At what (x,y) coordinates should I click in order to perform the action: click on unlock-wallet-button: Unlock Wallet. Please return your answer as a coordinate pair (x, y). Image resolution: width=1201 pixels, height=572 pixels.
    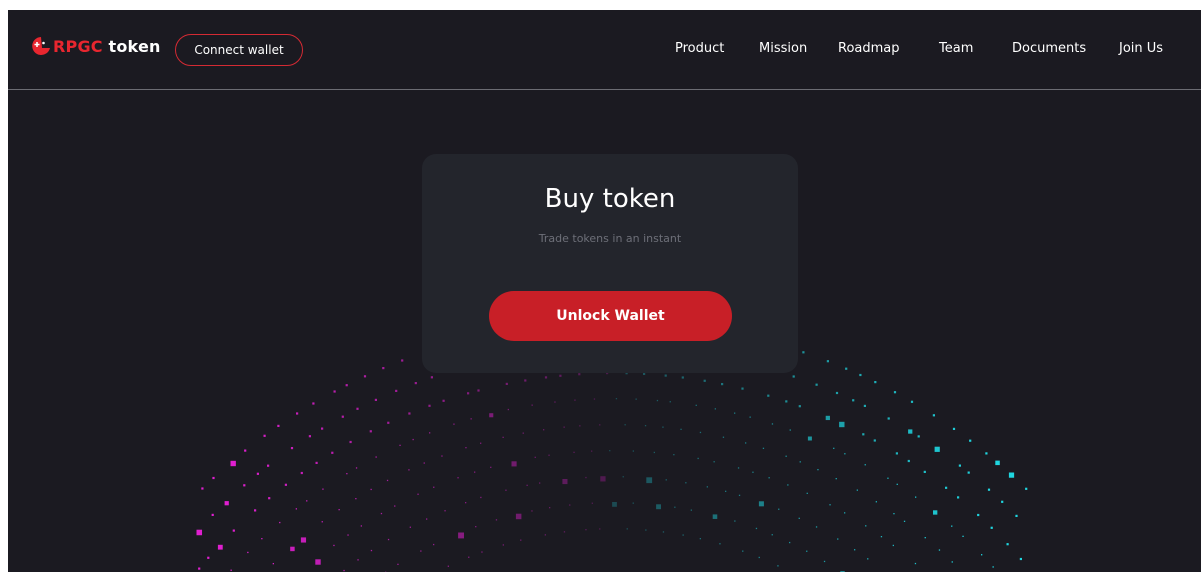
    Looking at the image, I should click on (610, 316).